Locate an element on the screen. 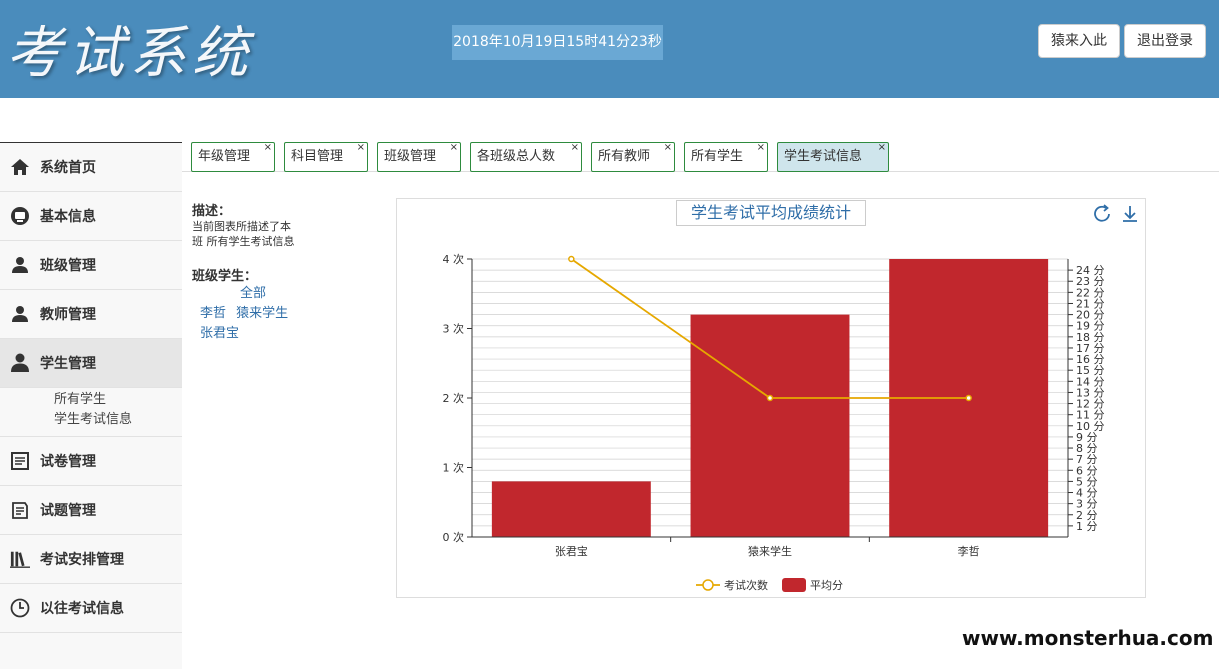  sidebar-item-question: 试题管理 is located at coordinates (91, 510).